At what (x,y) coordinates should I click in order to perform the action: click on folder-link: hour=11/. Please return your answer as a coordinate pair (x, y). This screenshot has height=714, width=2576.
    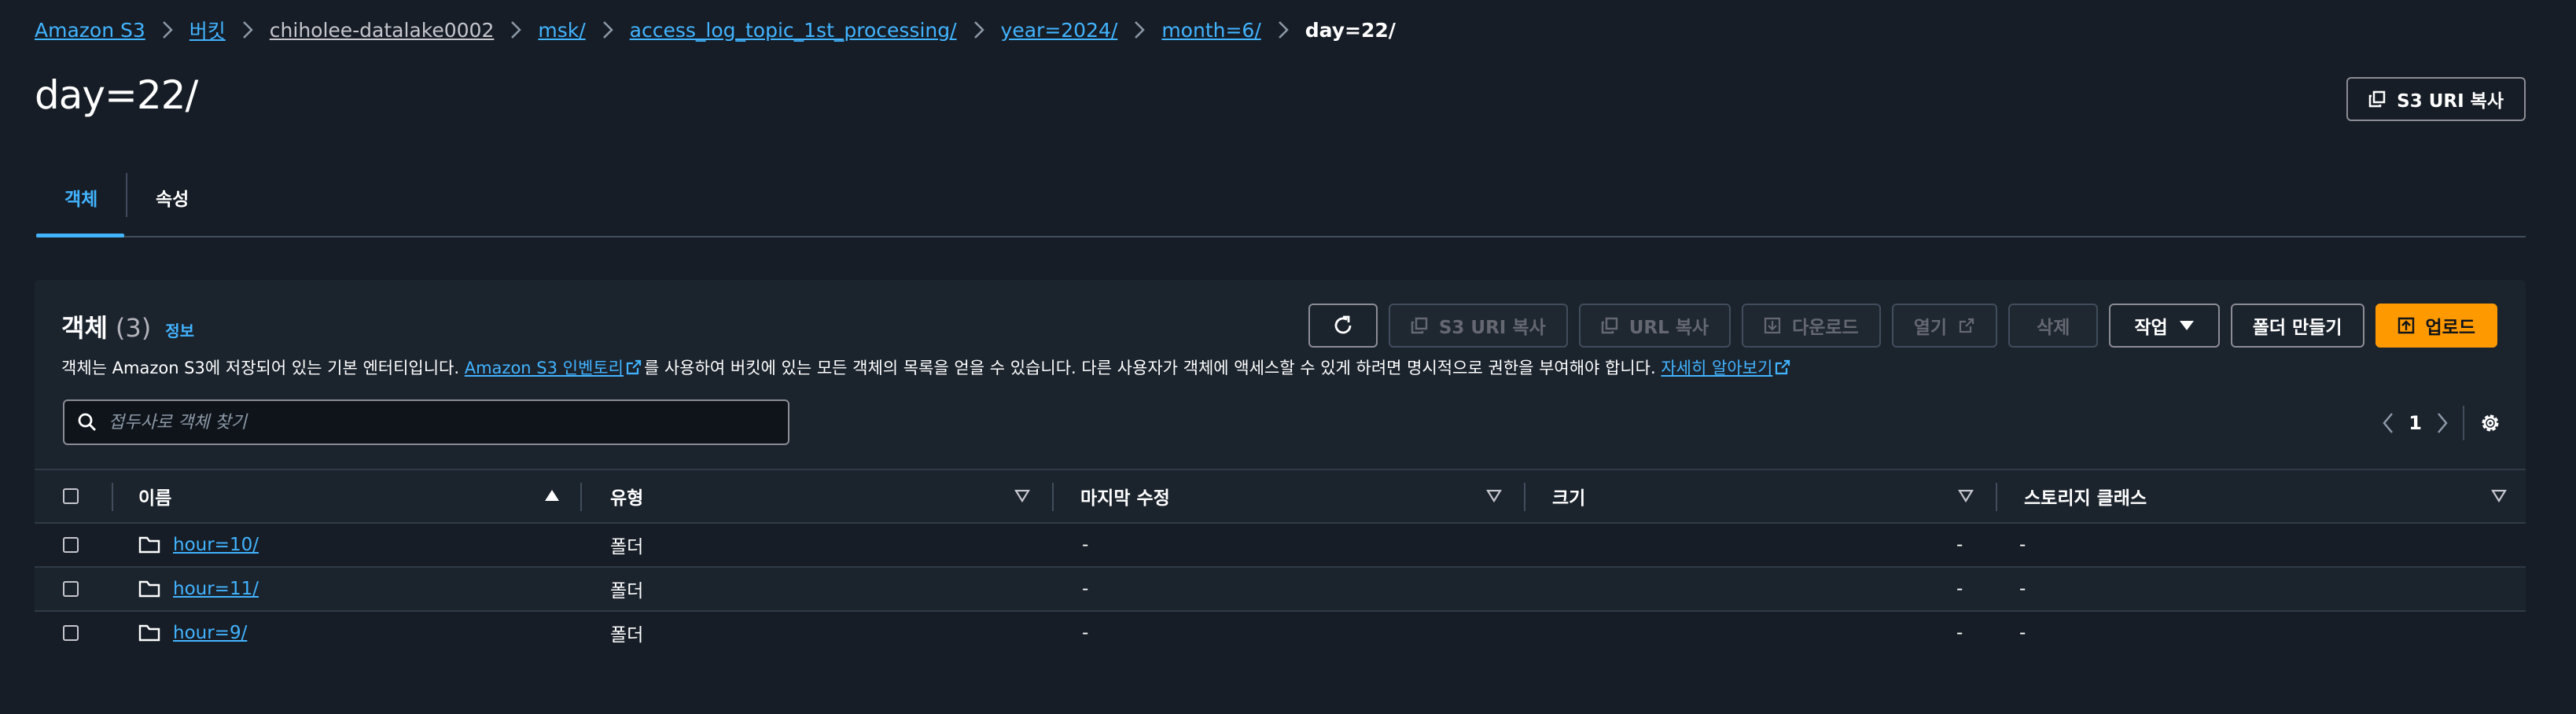
    Looking at the image, I should click on (216, 589).